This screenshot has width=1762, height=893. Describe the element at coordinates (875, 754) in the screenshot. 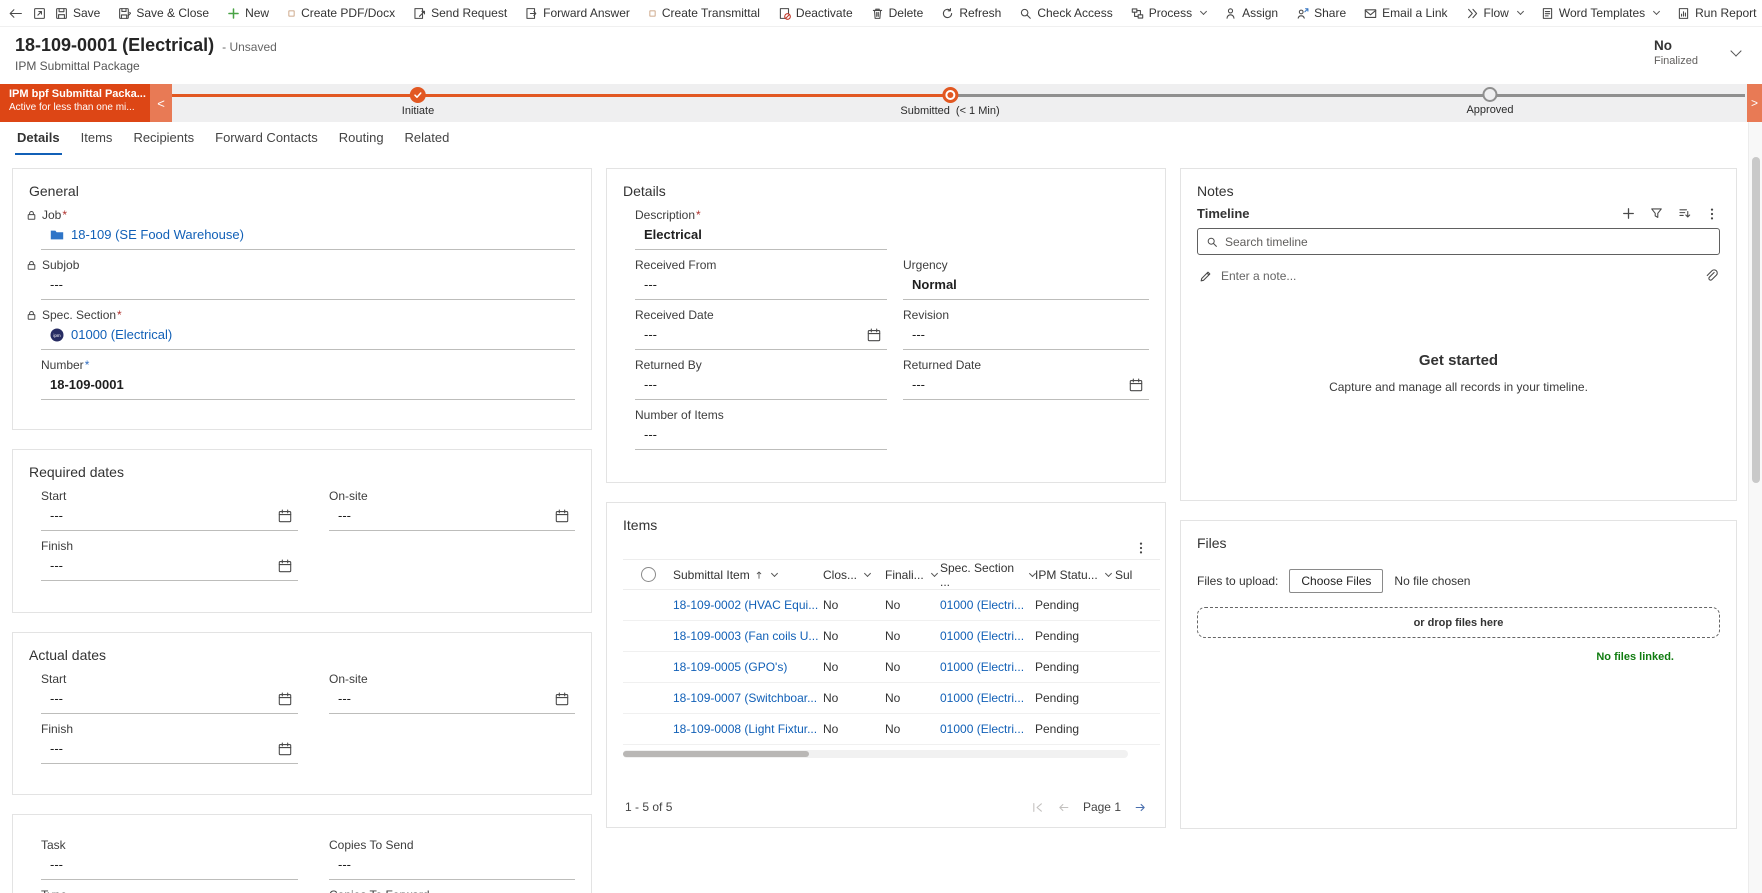

I see `grid-horizontal-scrollbar` at that location.